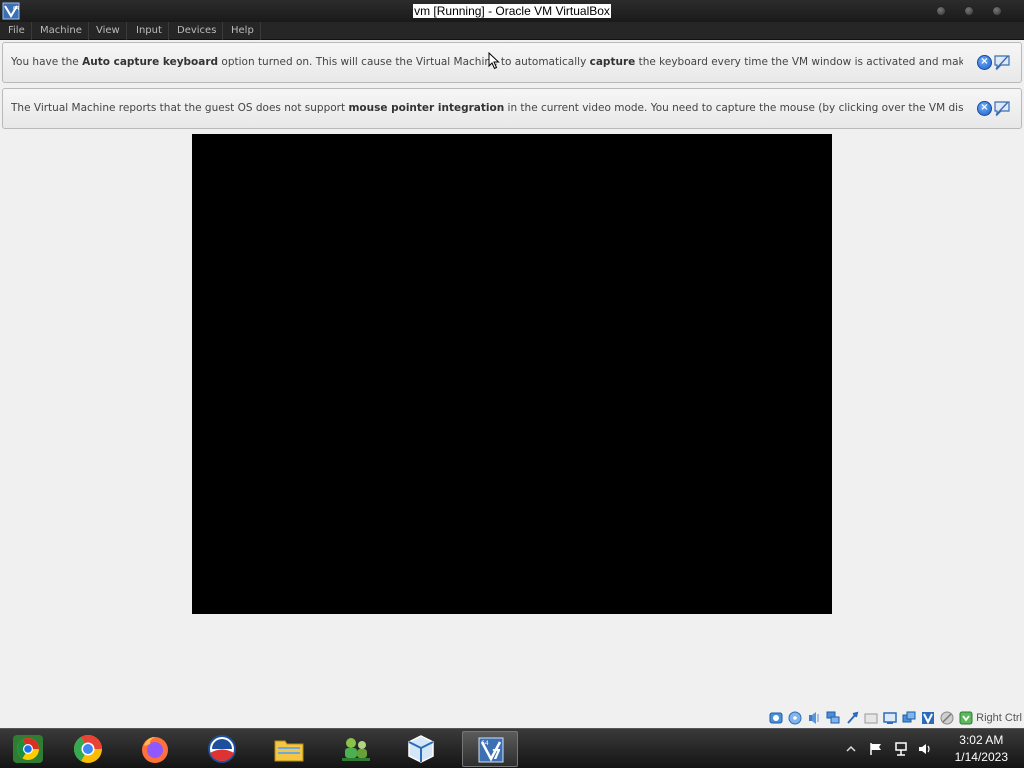 The height and width of the screenshot is (768, 1024). What do you see at coordinates (17, 31) in the screenshot?
I see `menu-file: File` at bounding box center [17, 31].